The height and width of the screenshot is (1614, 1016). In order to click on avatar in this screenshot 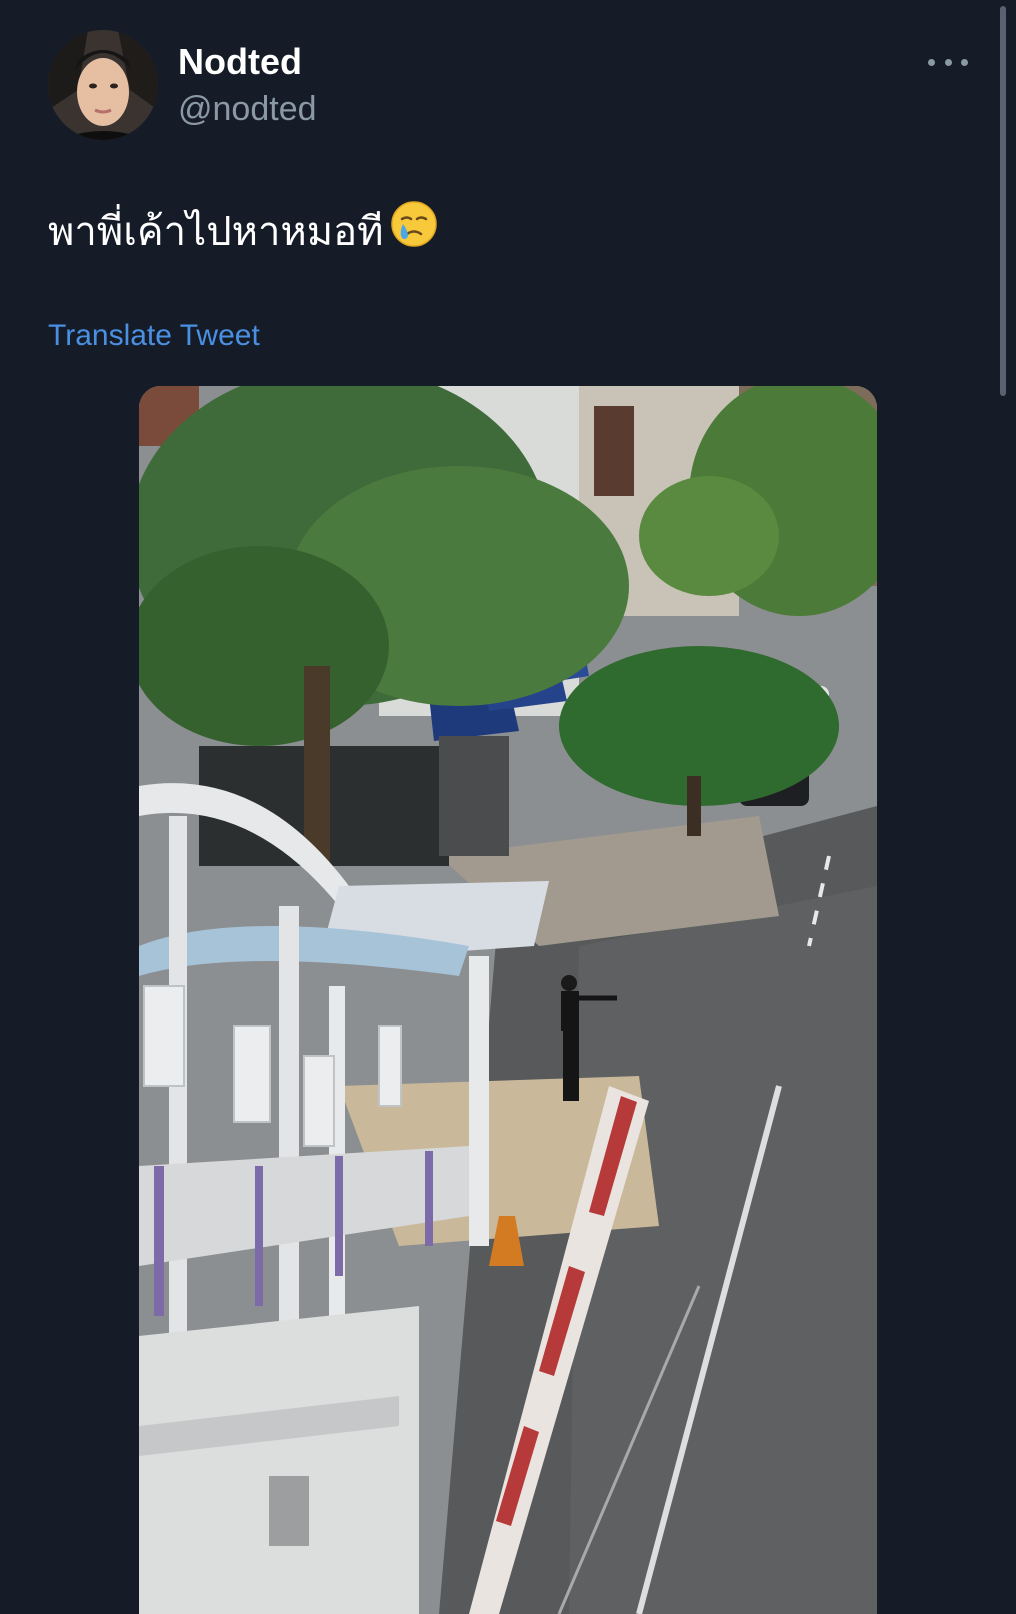, I will do `click(103, 85)`.